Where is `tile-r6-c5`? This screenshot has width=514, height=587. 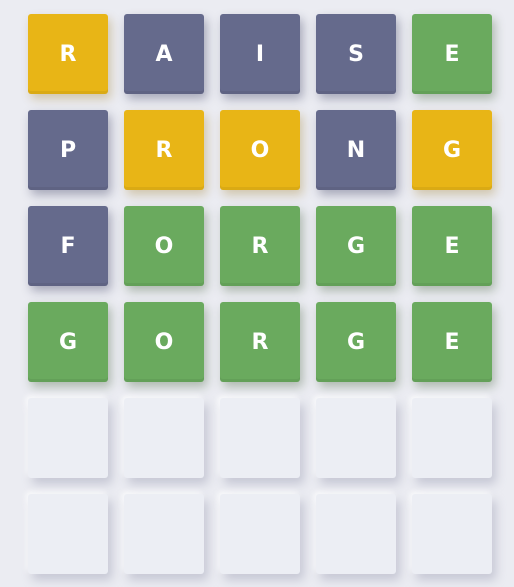
tile-r6-c5 is located at coordinates (452, 534).